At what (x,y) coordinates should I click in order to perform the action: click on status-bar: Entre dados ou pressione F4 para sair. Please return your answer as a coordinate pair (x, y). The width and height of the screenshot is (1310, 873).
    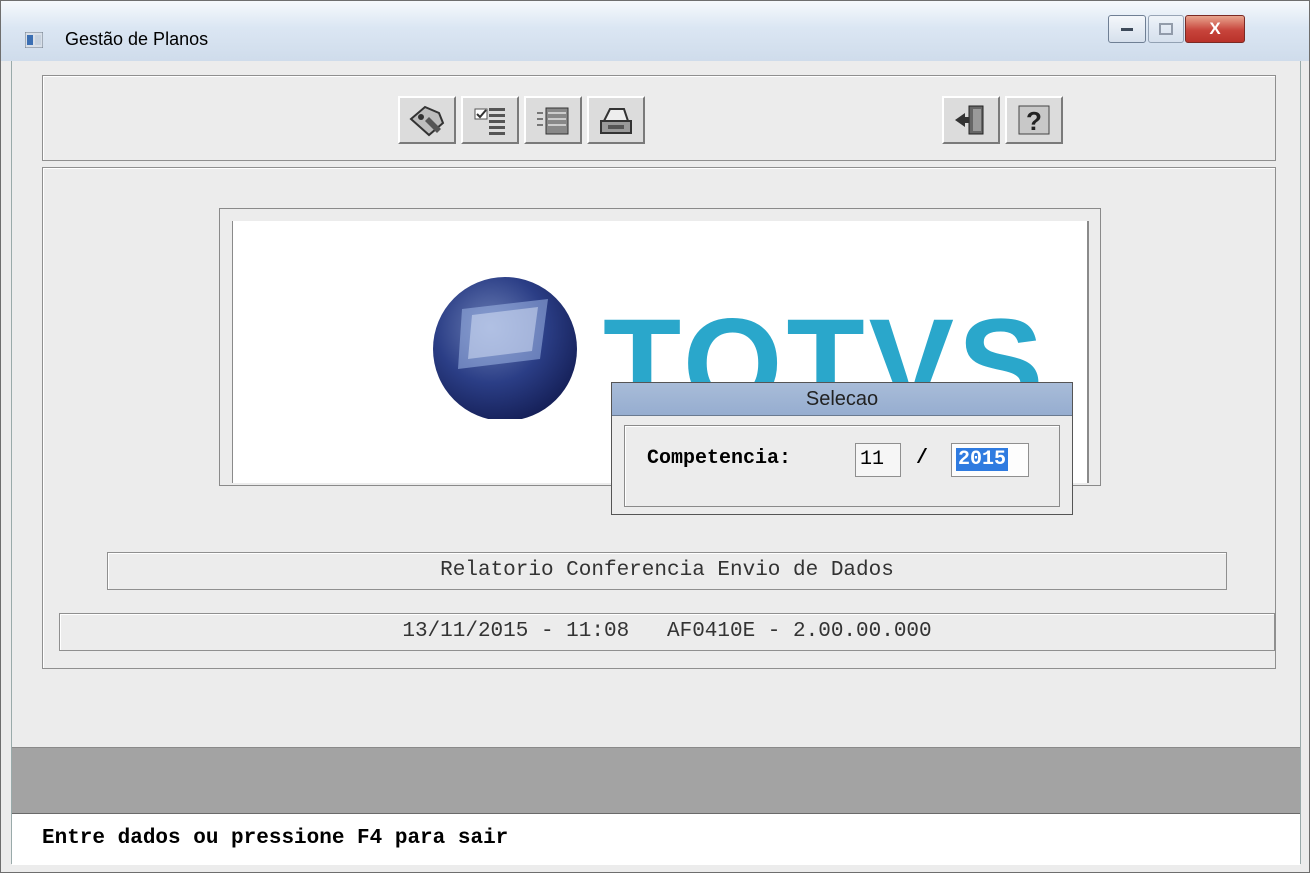
    Looking at the image, I should click on (656, 839).